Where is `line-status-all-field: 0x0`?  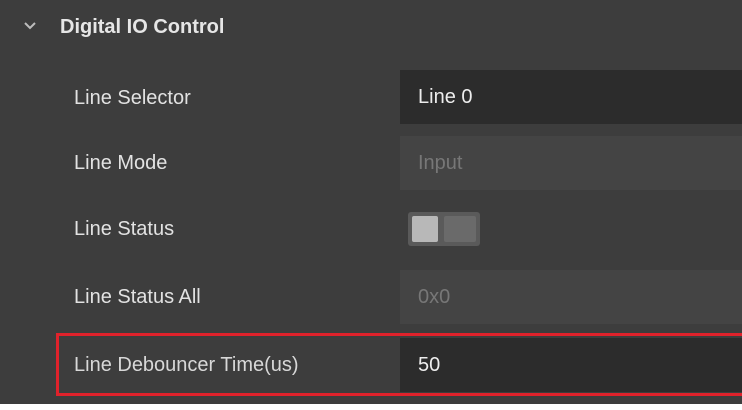 line-status-all-field: 0x0 is located at coordinates (571, 297).